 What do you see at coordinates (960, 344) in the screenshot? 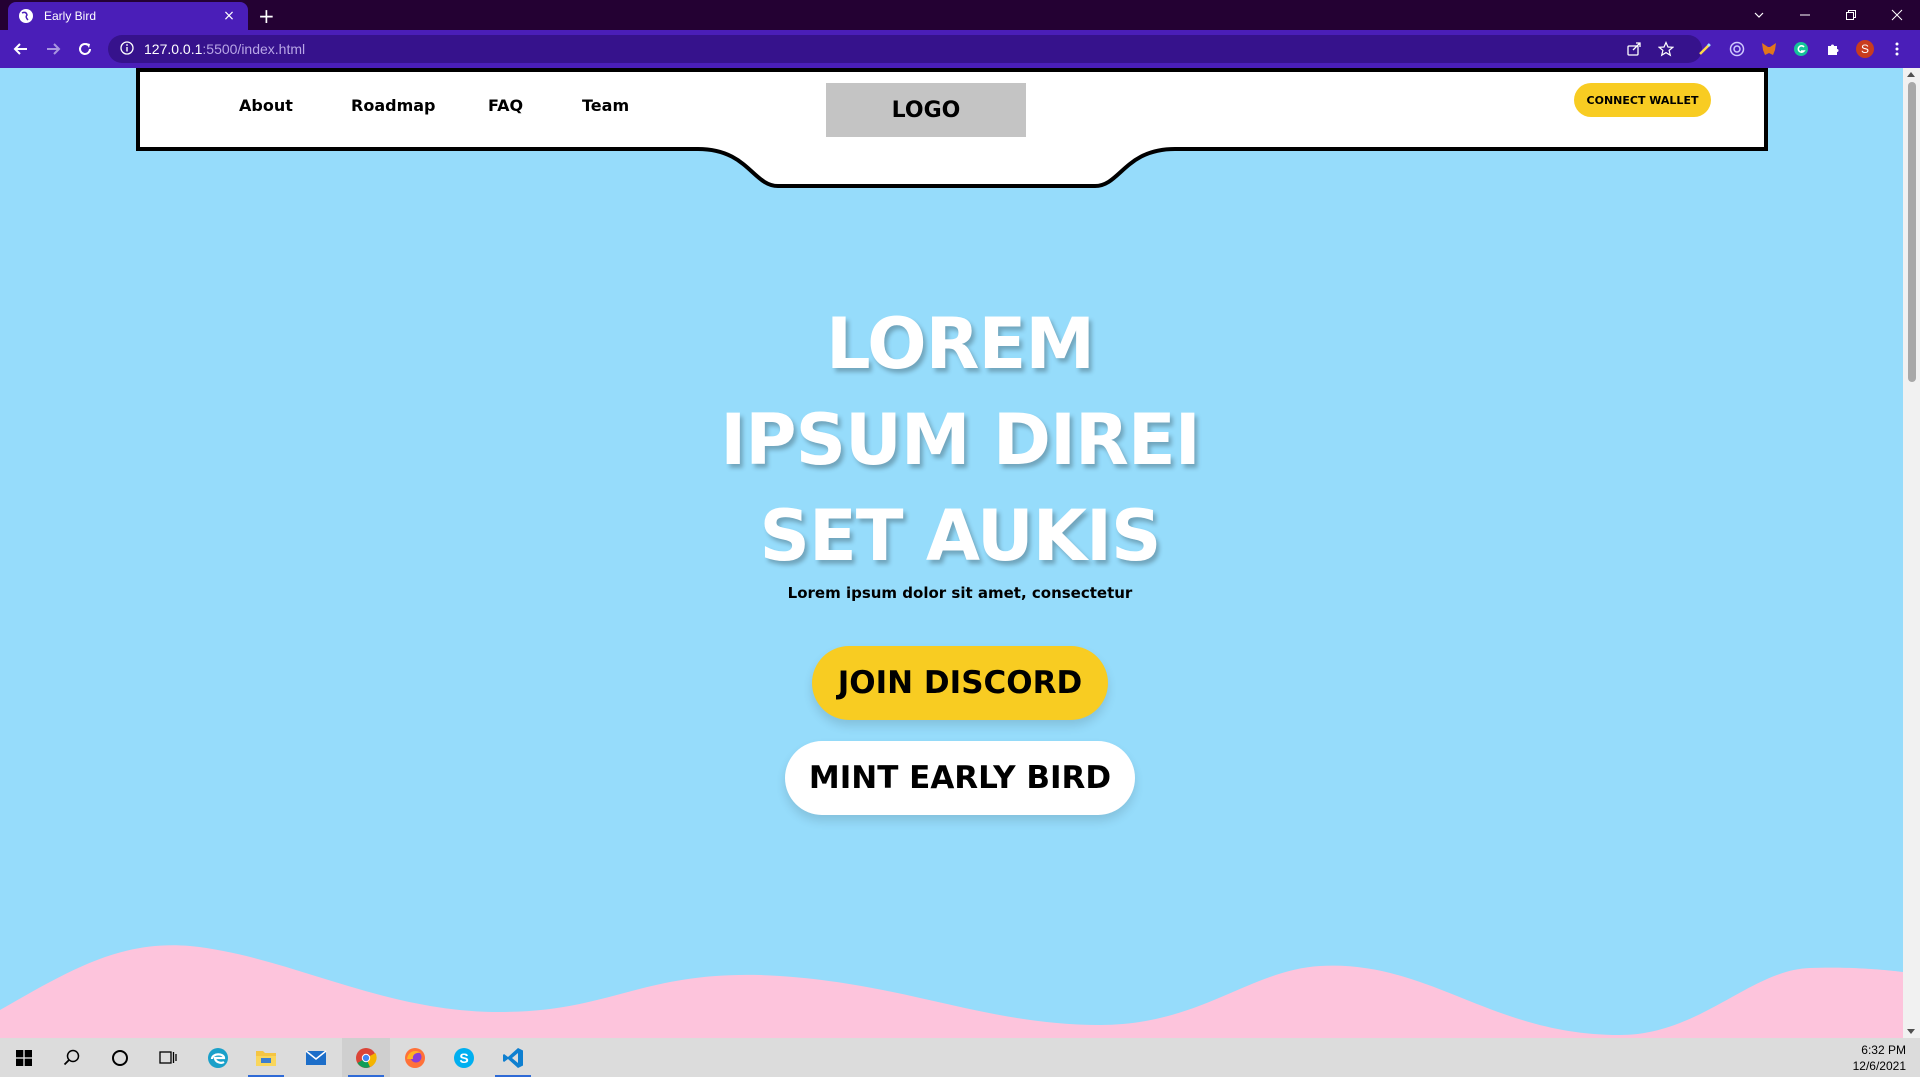
I see `hero-title-line-1: LOREM` at bounding box center [960, 344].